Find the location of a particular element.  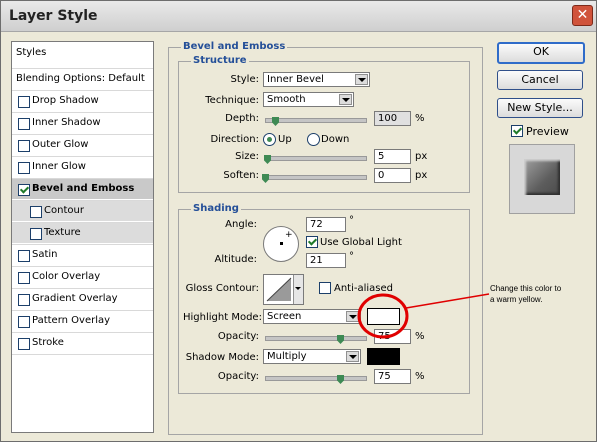

sidebar-empty-area is located at coordinates (82, 392).